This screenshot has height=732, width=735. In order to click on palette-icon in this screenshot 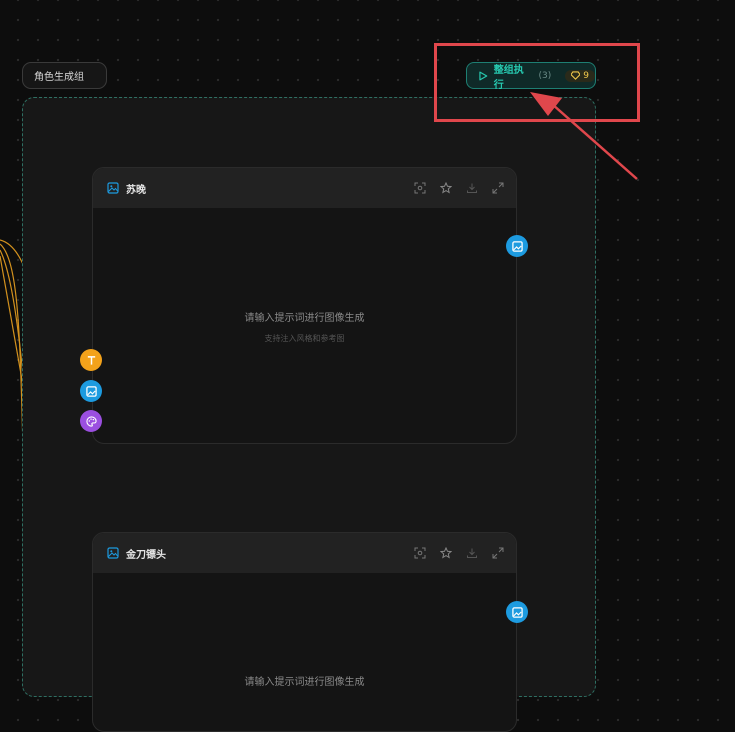, I will do `click(91, 421)`.